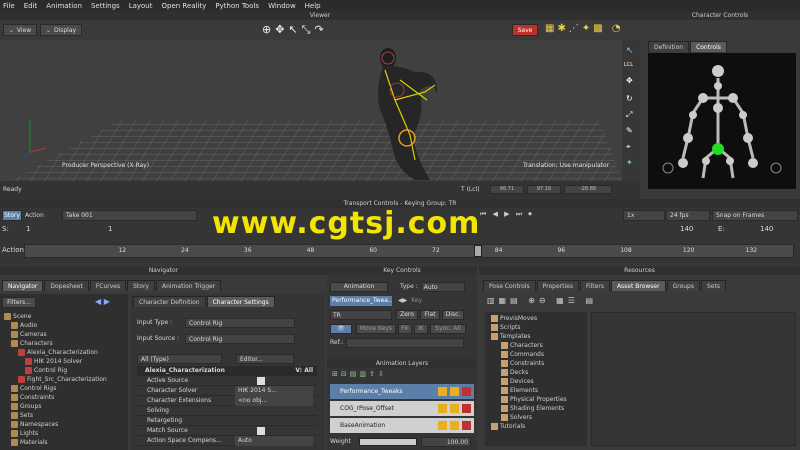 The image size is (800, 450). What do you see at coordinates (507, 189) in the screenshot?
I see `coord-x-field: 86.71` at bounding box center [507, 189].